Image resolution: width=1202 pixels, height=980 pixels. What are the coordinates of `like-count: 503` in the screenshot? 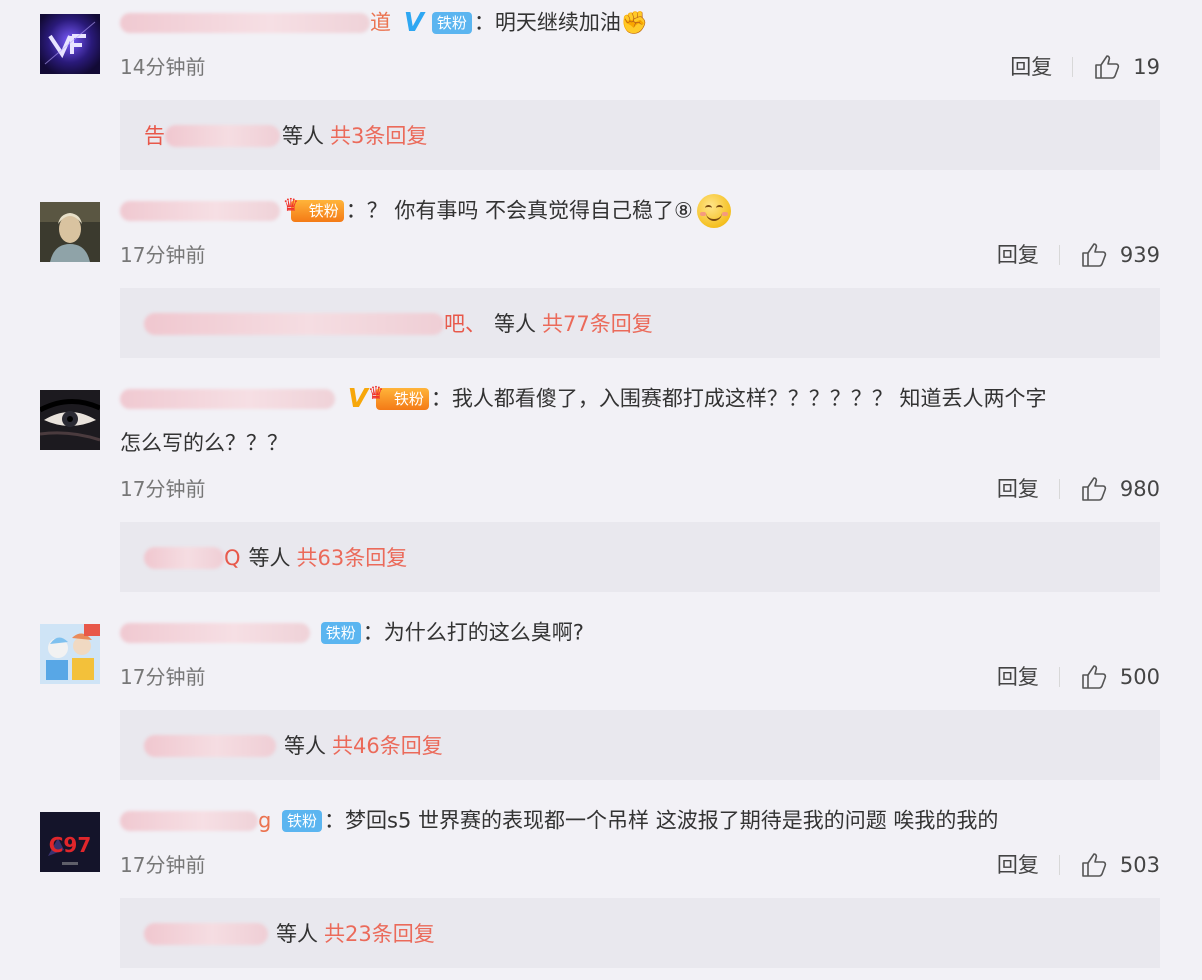 It's located at (1139, 865).